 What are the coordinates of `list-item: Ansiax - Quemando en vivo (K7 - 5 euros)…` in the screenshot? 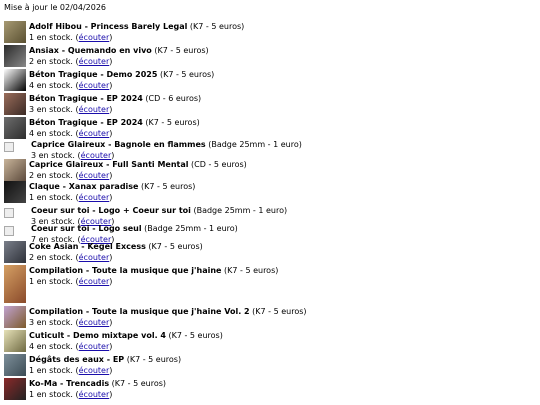 It's located at (106, 56).